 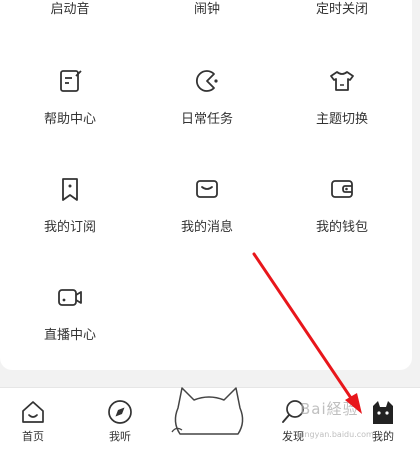 What do you see at coordinates (69, 227) in the screenshot?
I see `menu-label: 我的订阅` at bounding box center [69, 227].